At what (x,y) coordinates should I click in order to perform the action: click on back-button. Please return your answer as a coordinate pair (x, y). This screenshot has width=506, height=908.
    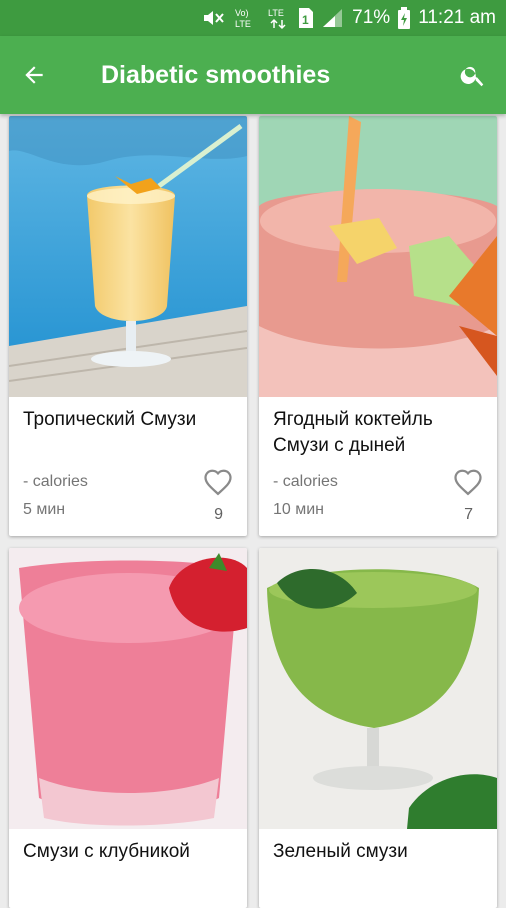
    Looking at the image, I should click on (34, 75).